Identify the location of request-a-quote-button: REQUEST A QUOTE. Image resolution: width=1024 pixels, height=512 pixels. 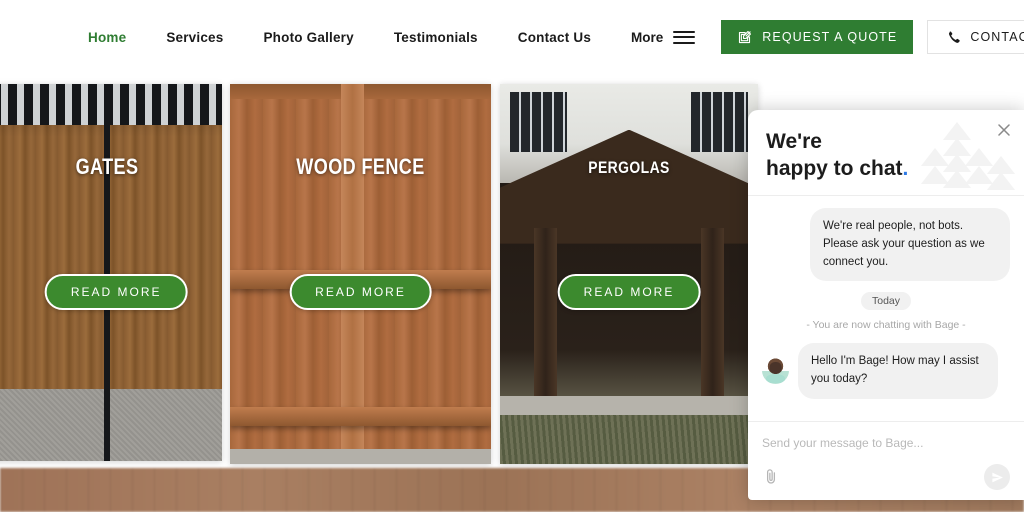
(817, 37).